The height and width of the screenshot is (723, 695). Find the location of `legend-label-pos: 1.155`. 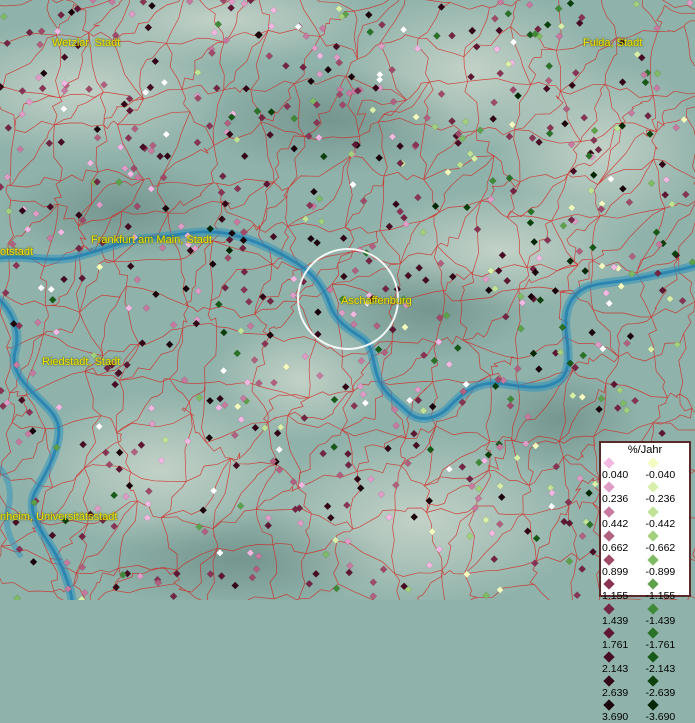

legend-label-pos: 1.155 is located at coordinates (615, 596).